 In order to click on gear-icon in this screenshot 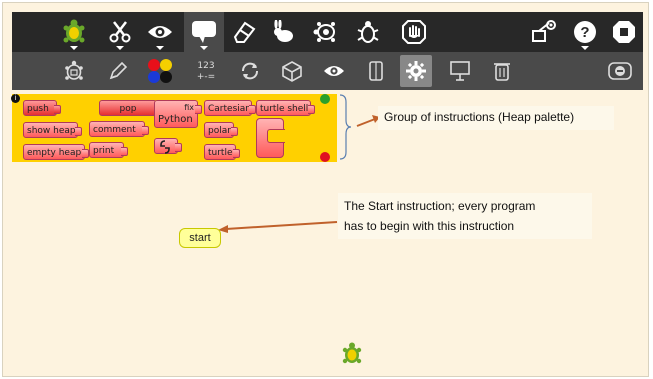, I will do `click(416, 71)`.